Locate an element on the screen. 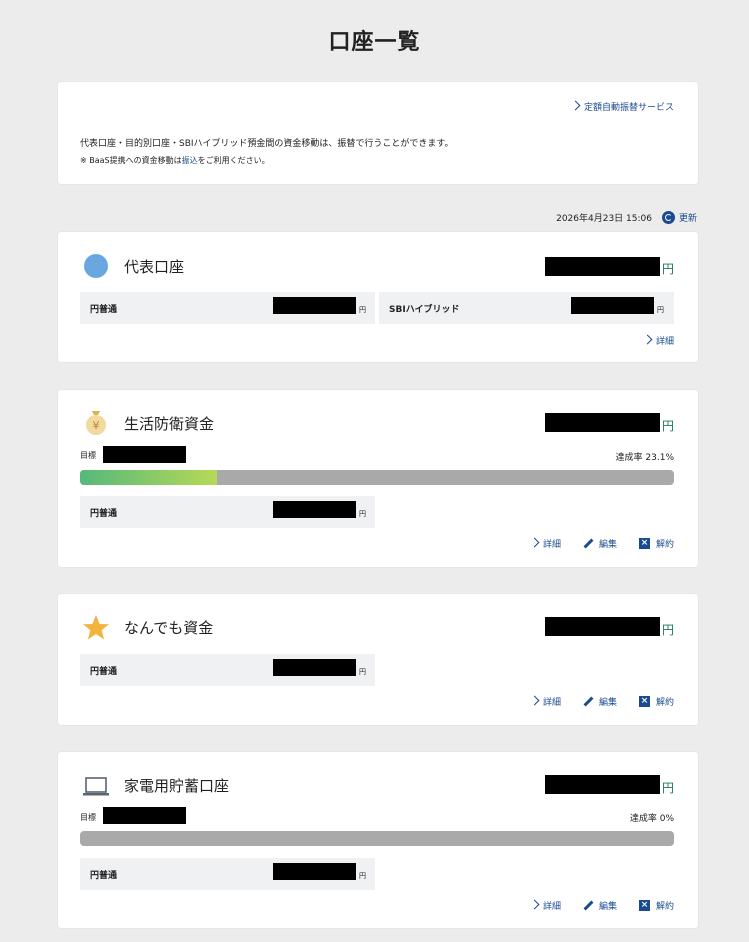 Image resolution: width=749 pixels, height=942 pixels. star-icon is located at coordinates (96, 627).